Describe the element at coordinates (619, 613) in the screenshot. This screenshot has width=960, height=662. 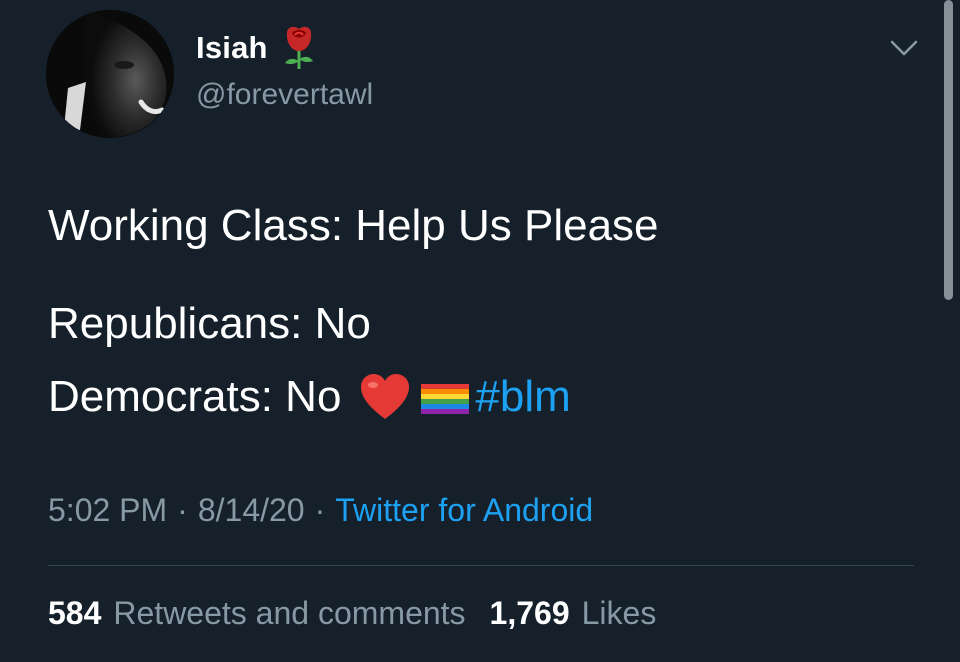
I see `likes-label: Likes` at that location.